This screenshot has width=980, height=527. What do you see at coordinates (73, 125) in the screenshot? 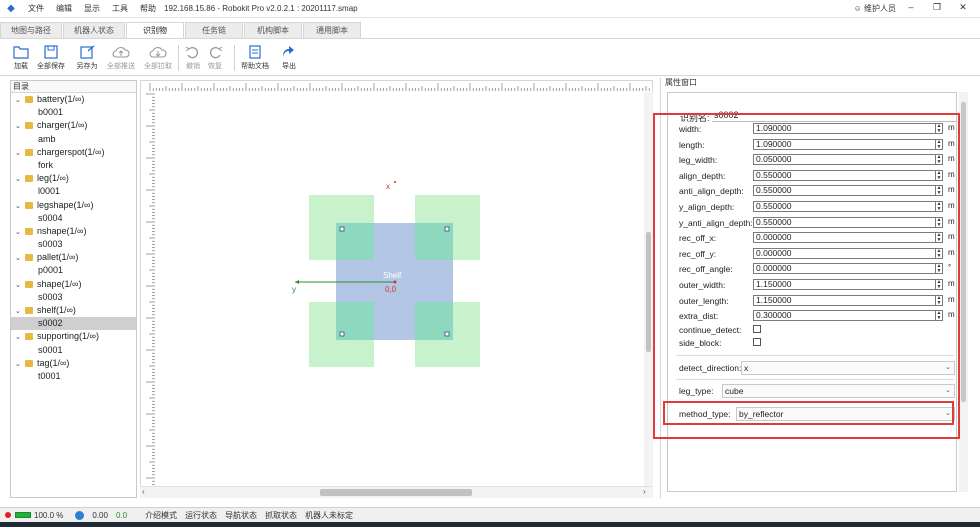
I see `tree-group: ⌄ charger(1/∞)` at bounding box center [73, 125].